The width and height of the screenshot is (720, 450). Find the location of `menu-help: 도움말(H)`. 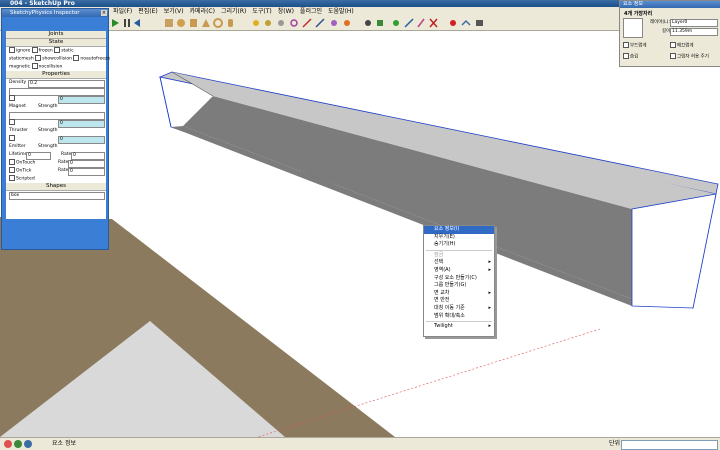

menu-help: 도움말(H) is located at coordinates (341, 11).